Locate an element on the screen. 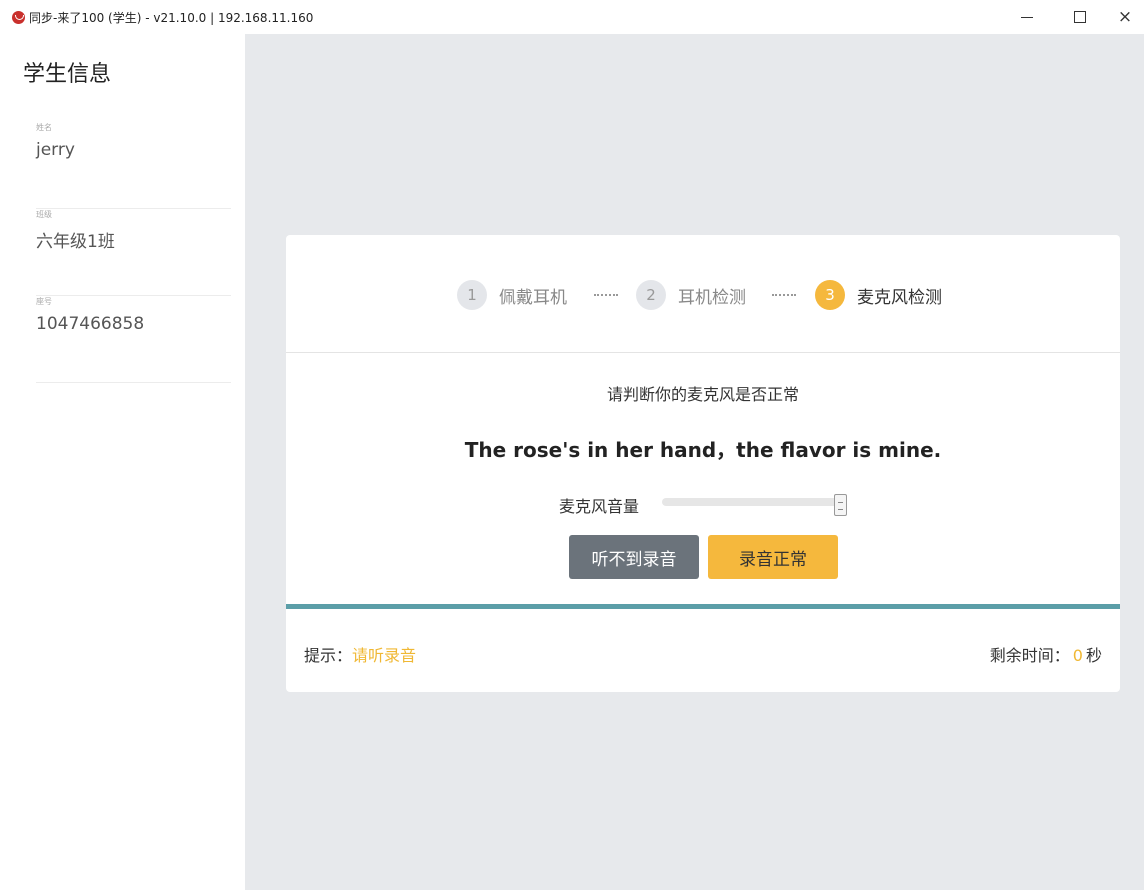 This screenshot has width=1144, height=890. check-question: 请判断你的麦克风是否正常 is located at coordinates (702, 394).